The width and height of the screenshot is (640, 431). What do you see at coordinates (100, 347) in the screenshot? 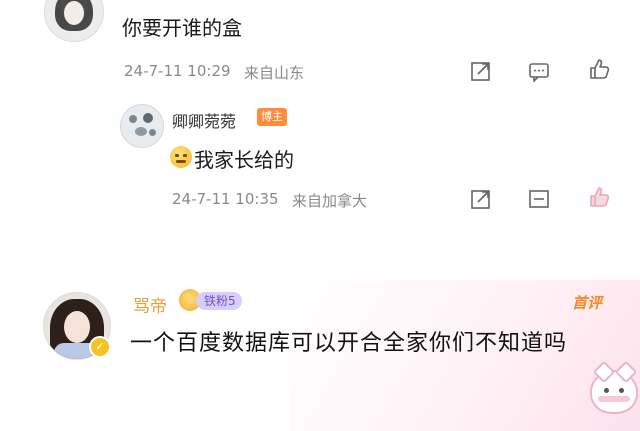
I see `verified-badge-icon: ✓` at bounding box center [100, 347].